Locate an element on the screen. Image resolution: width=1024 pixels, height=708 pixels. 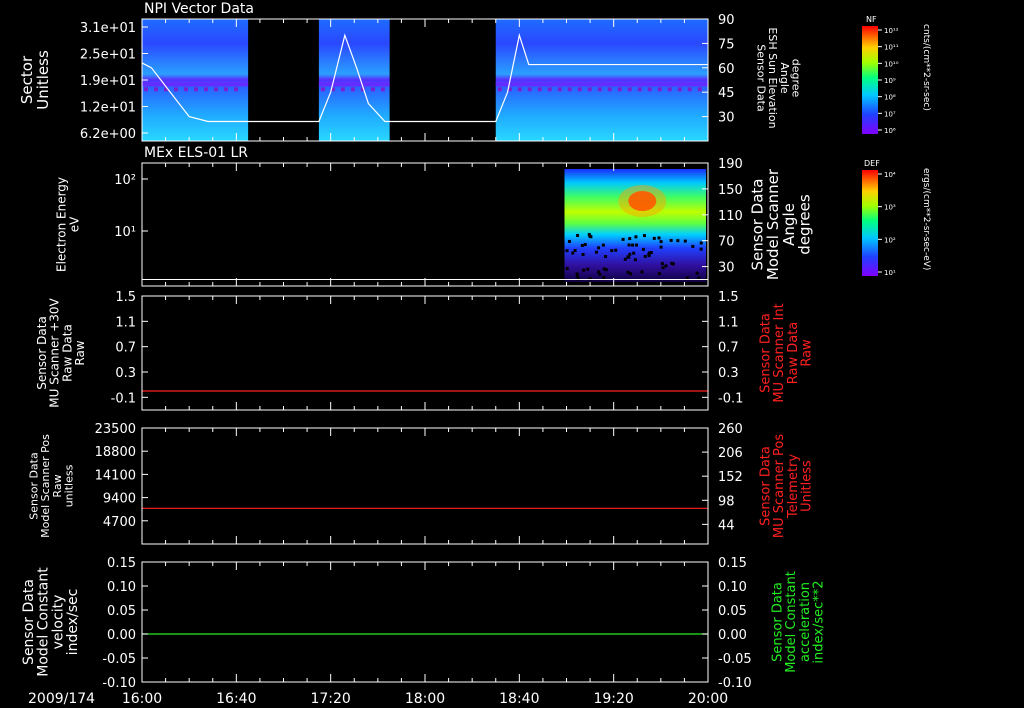
colorbar-def: DEF 10⁴ 10³ 10² 10¹ ergs/(cm**2-sr-sec-eV) is located at coordinates (896, 218).